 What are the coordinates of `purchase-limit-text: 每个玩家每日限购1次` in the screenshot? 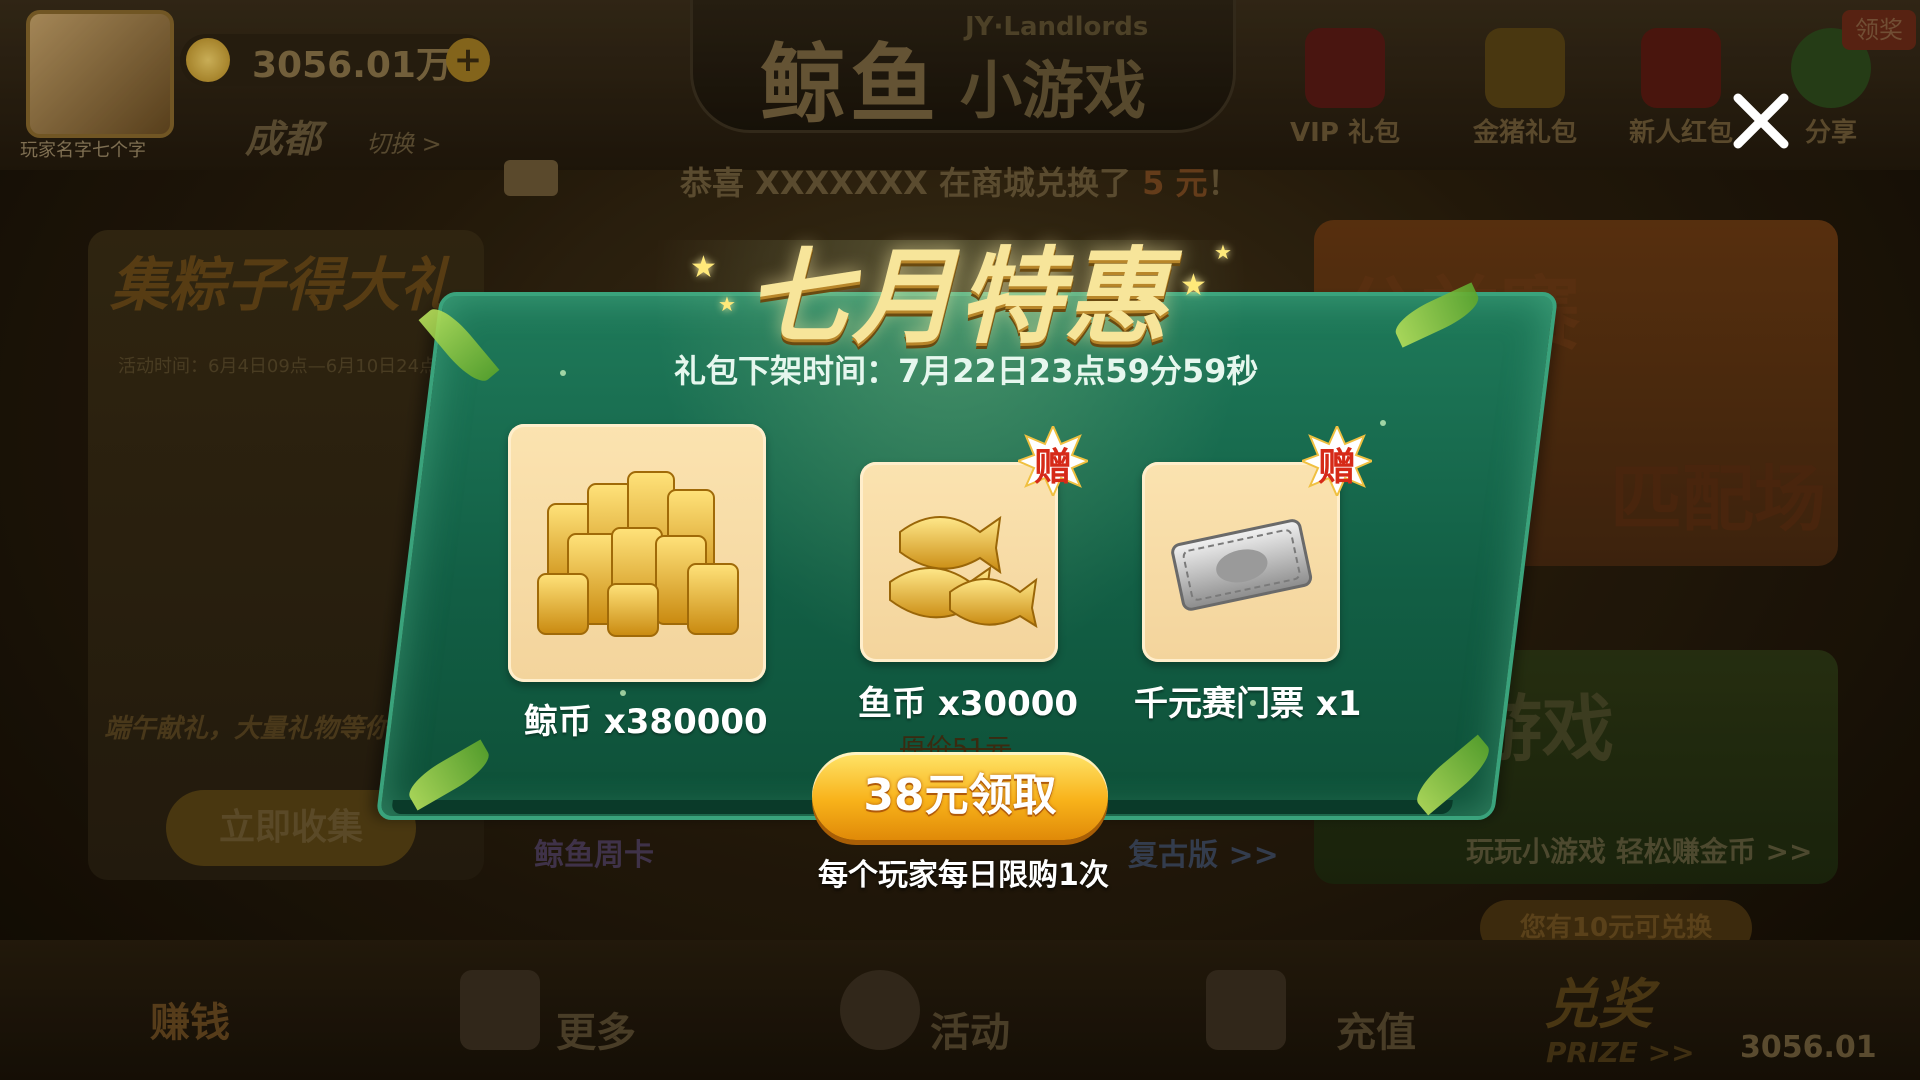 It's located at (963, 875).